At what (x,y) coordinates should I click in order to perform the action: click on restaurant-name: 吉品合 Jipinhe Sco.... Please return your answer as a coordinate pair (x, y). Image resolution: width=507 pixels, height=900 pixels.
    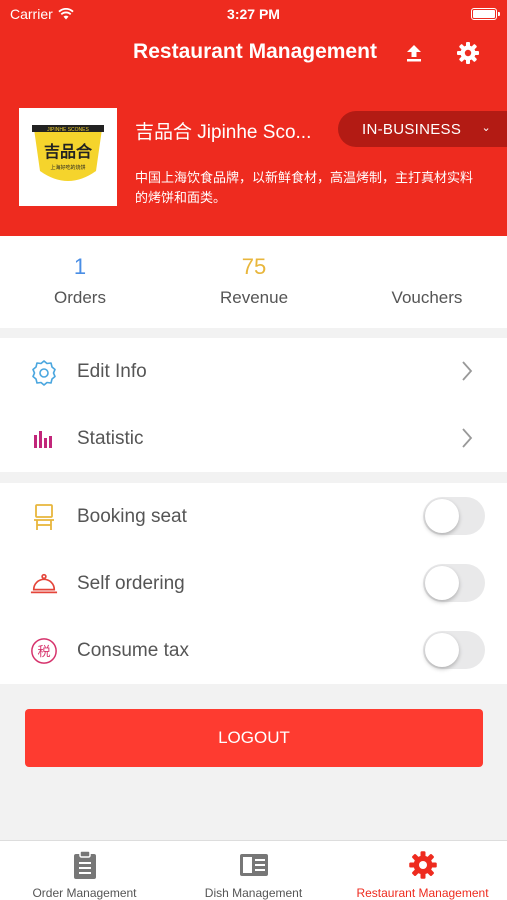
    Looking at the image, I should click on (223, 132).